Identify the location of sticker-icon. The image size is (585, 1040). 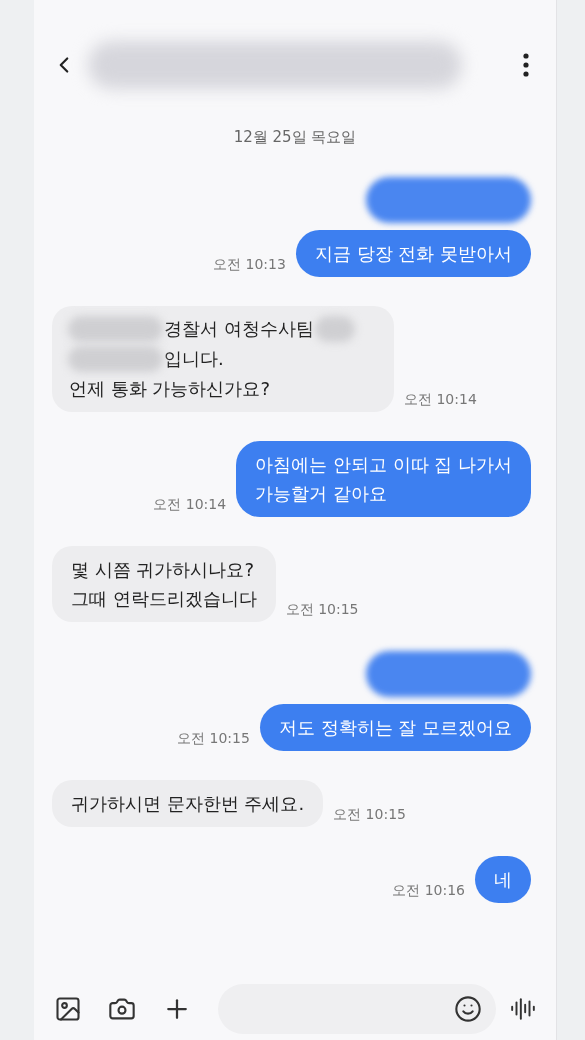
(468, 1009).